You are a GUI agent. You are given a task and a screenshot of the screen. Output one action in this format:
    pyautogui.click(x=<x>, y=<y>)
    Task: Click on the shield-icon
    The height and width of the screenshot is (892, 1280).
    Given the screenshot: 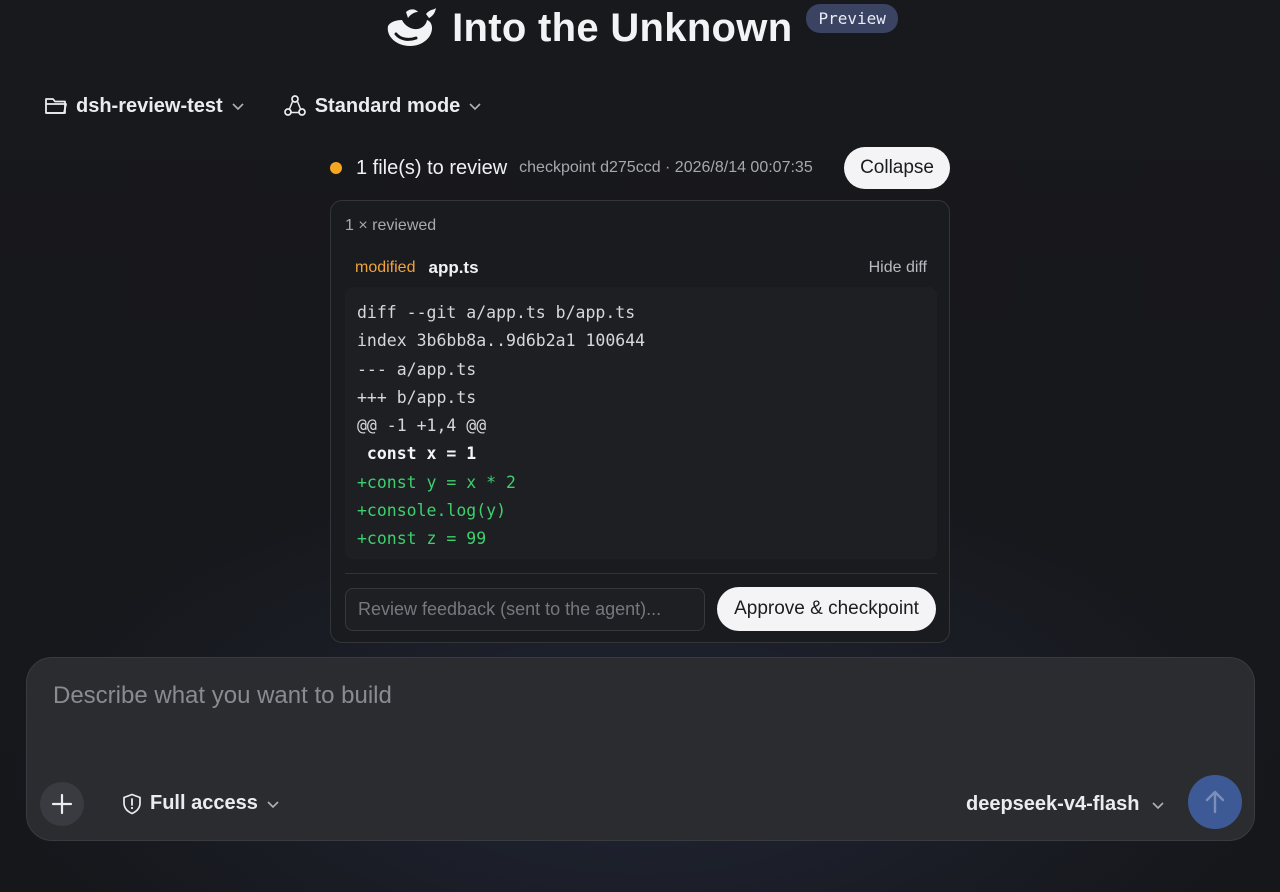 What is the action you would take?
    pyautogui.click(x=132, y=803)
    